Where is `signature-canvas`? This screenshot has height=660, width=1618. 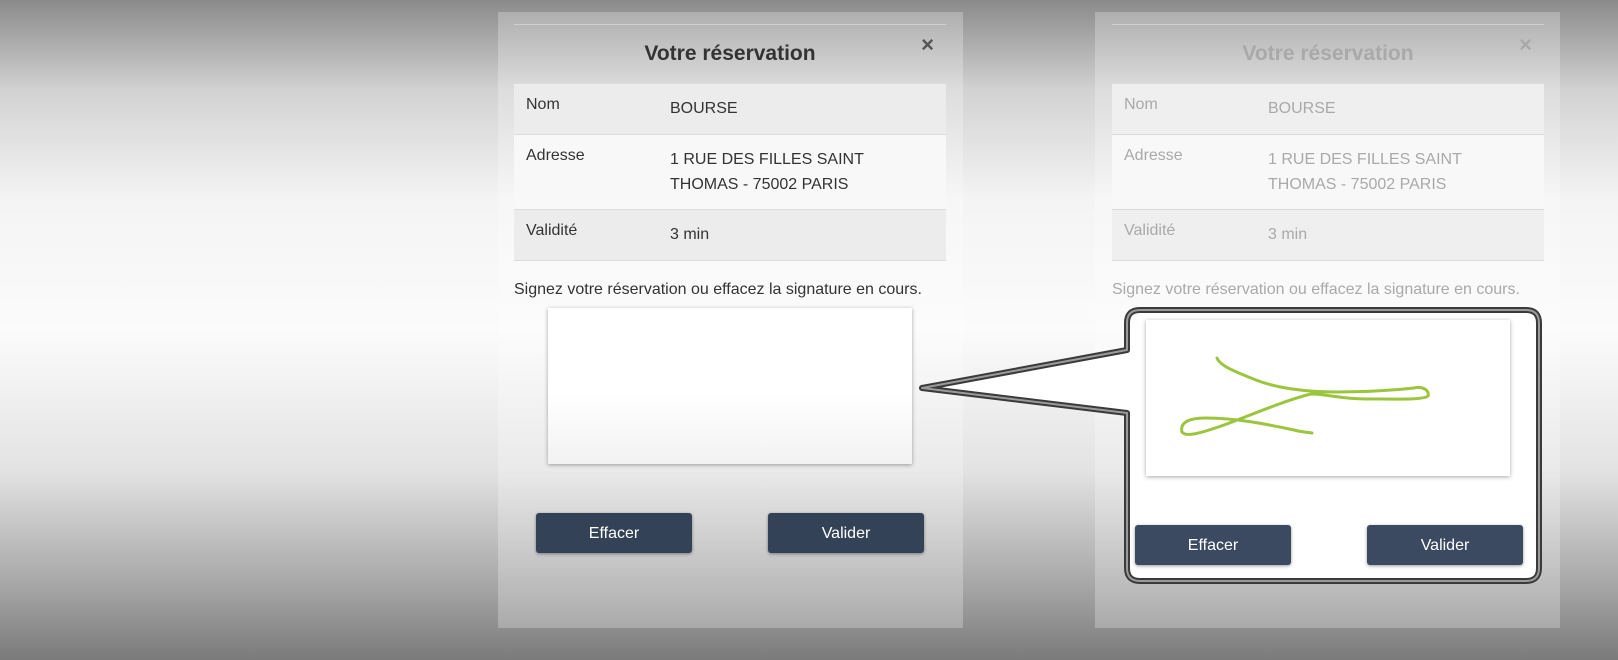 signature-canvas is located at coordinates (730, 386).